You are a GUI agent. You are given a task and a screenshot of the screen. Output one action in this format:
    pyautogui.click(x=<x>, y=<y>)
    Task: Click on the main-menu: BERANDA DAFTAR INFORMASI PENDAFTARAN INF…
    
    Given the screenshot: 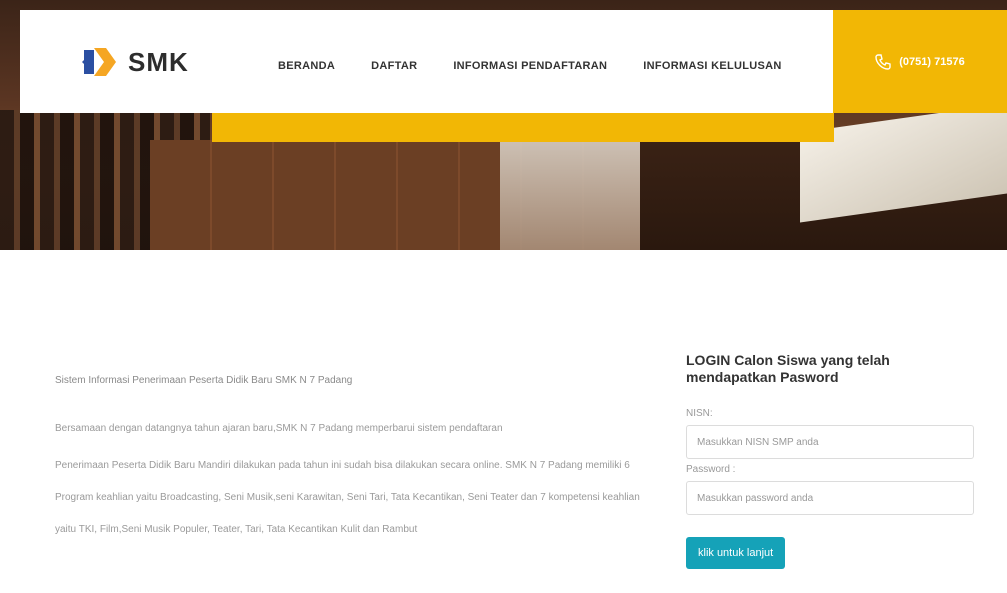 What is the action you would take?
    pyautogui.click(x=548, y=66)
    